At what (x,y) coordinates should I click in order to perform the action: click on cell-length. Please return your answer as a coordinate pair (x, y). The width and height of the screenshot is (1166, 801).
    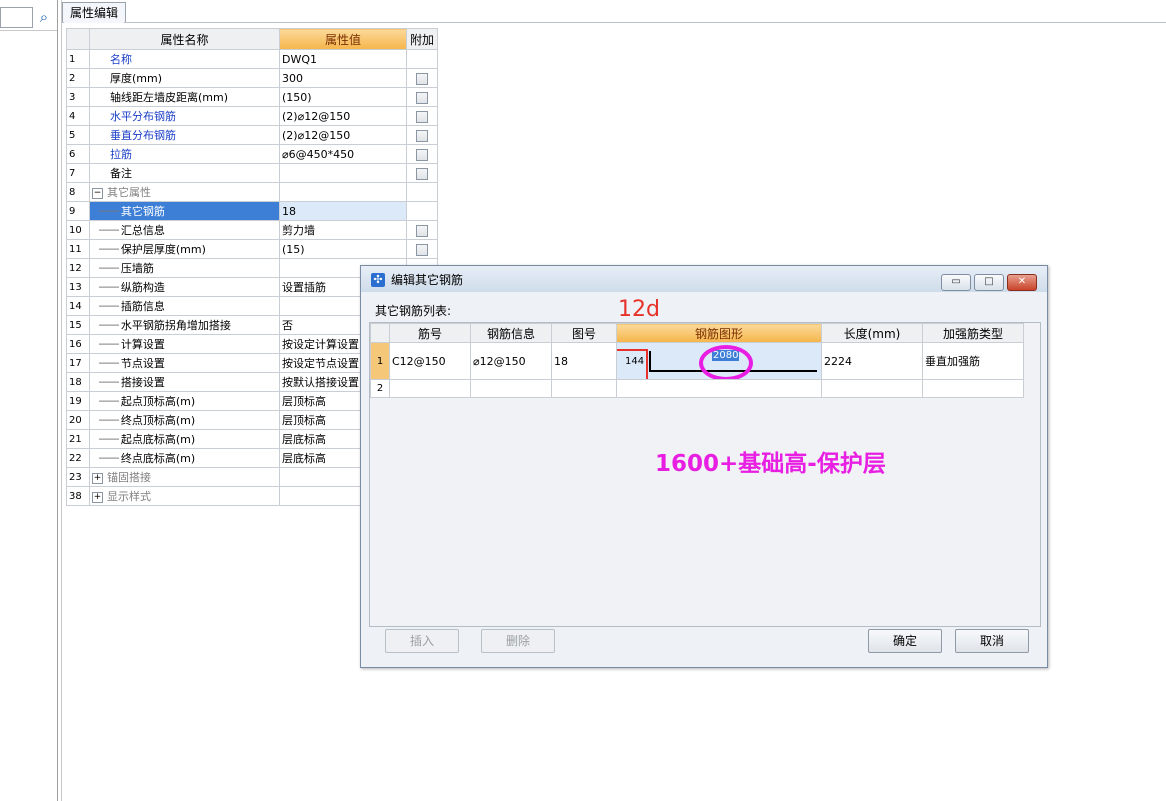
    Looking at the image, I should click on (872, 388).